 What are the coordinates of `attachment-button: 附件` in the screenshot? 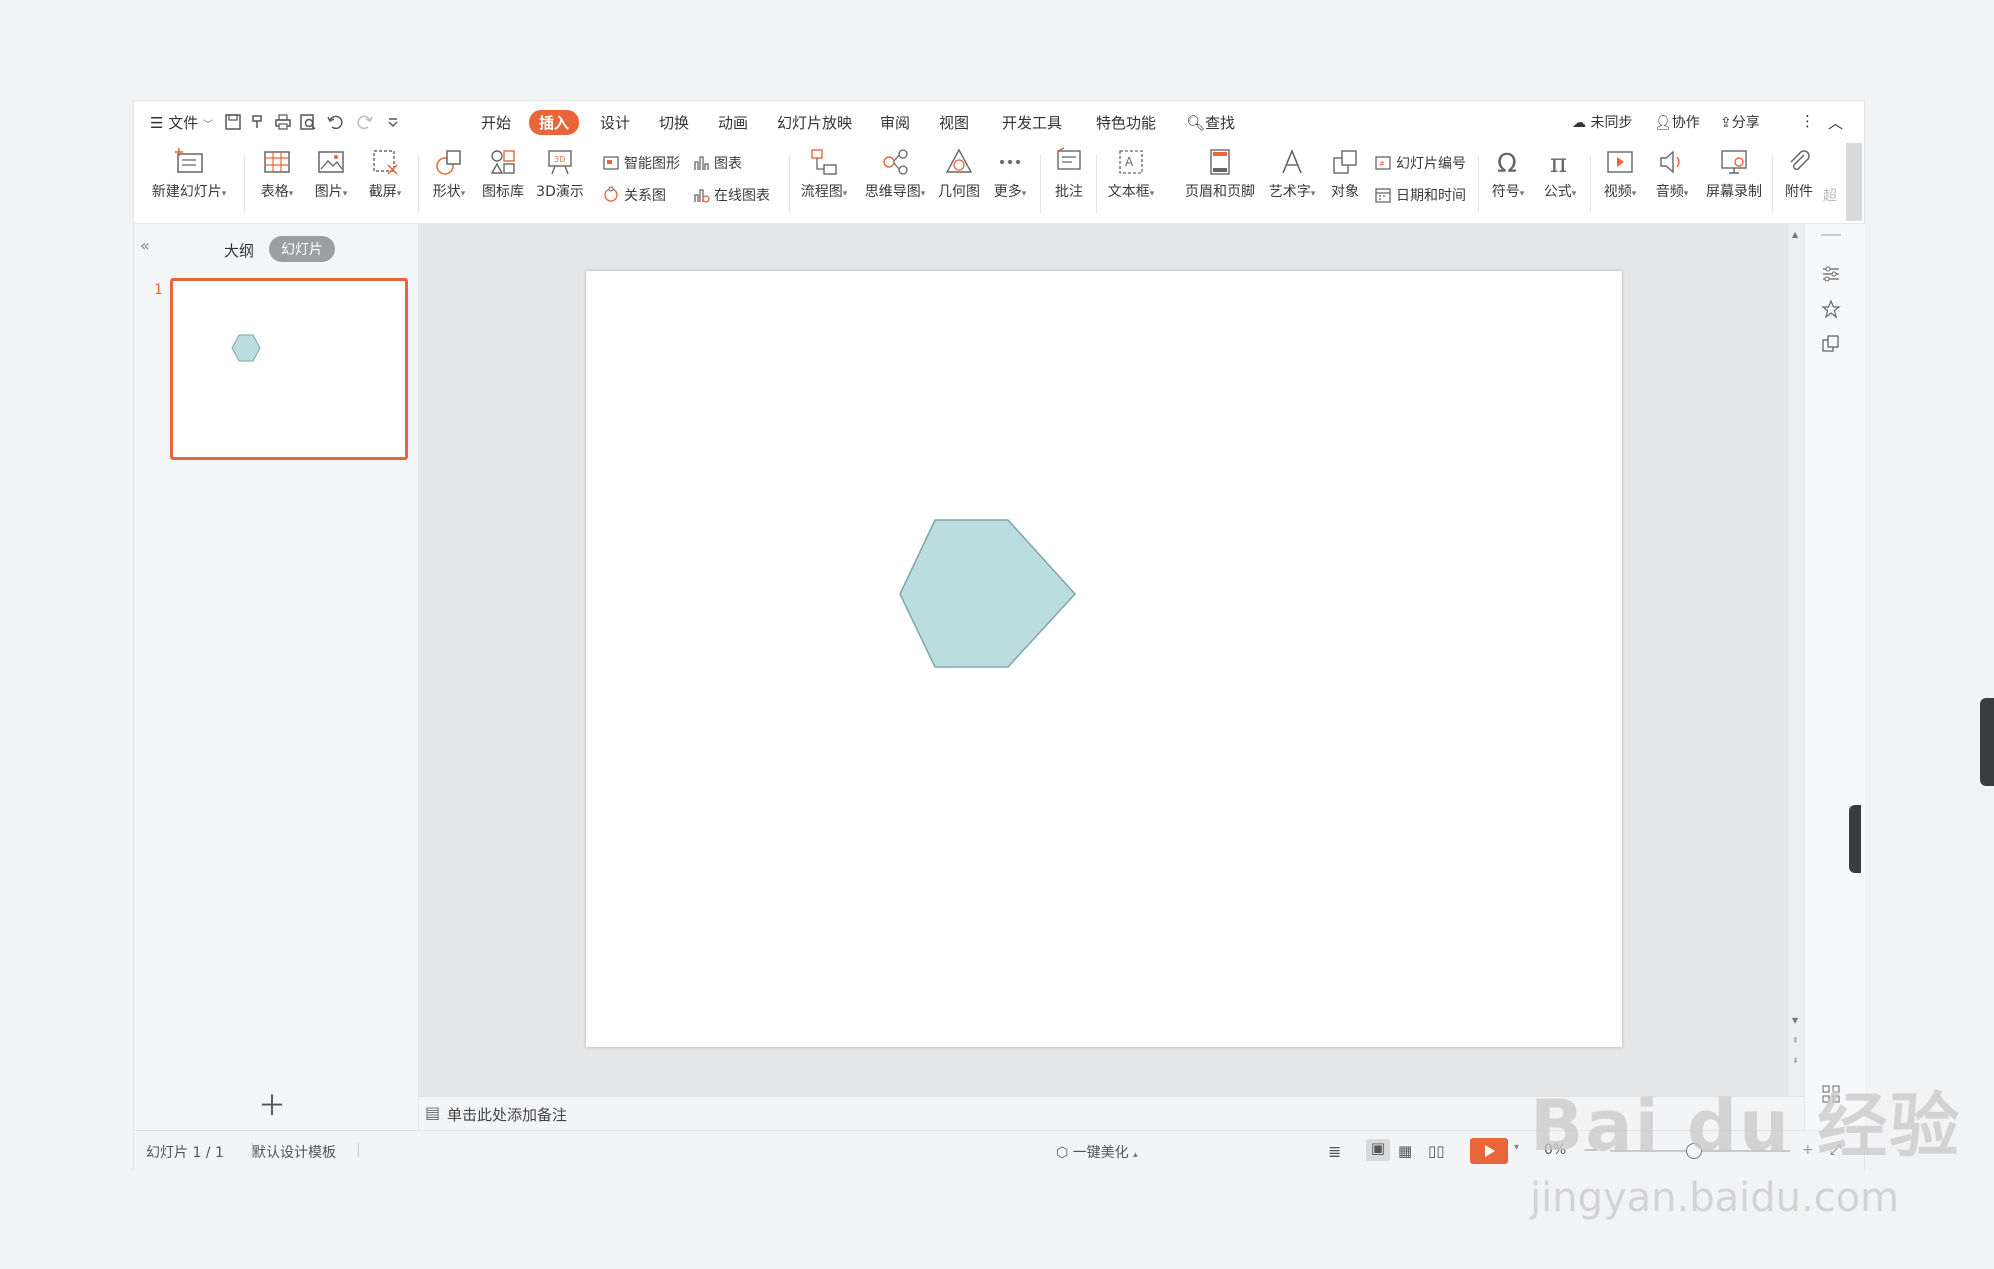 It's located at (1799, 174).